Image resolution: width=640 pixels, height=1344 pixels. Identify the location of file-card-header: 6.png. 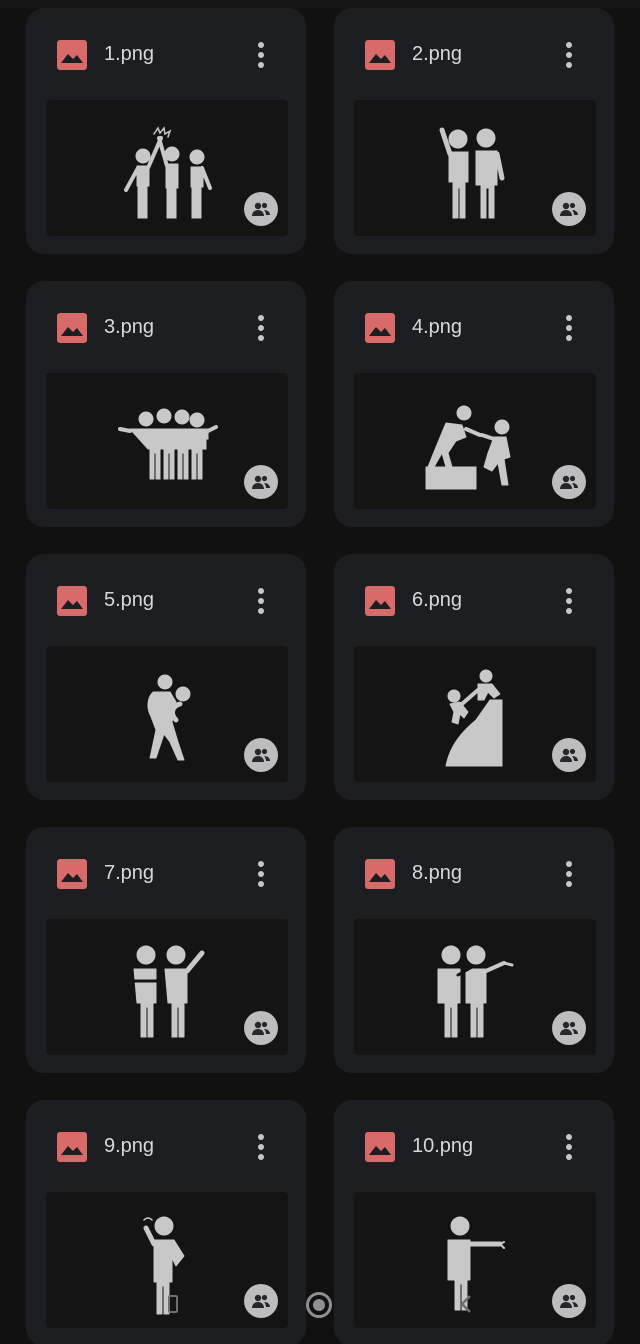
(474, 600).